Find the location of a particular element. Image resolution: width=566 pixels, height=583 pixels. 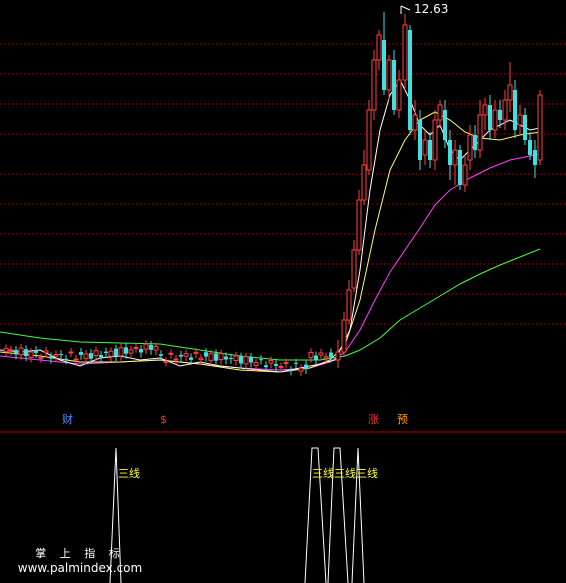

high-price-marker is located at coordinates (405, 9).